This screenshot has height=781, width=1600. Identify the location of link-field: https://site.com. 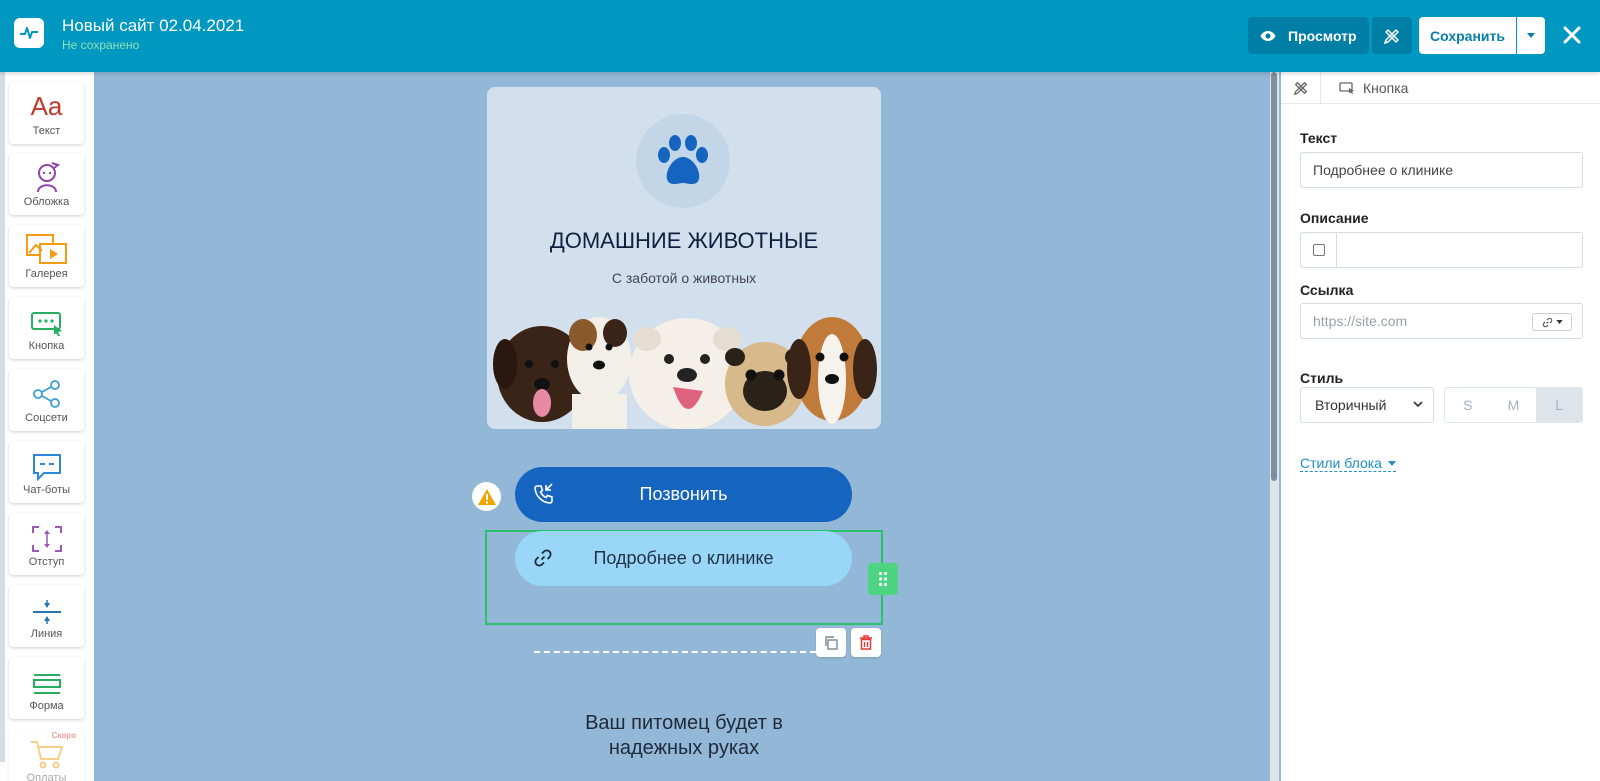
(1441, 321).